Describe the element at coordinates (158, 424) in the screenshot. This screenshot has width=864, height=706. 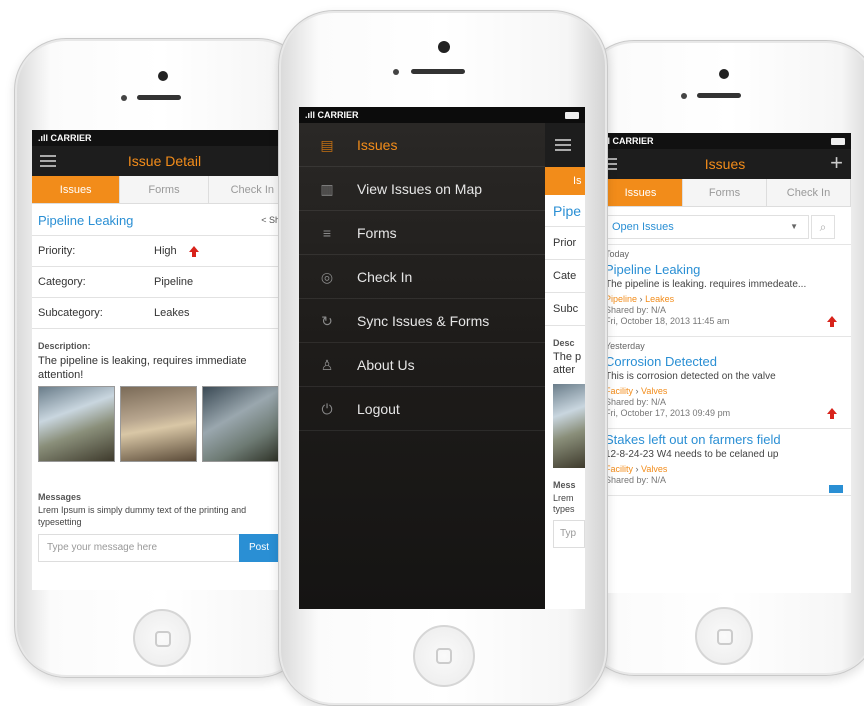
I see `photo-pipeline` at that location.